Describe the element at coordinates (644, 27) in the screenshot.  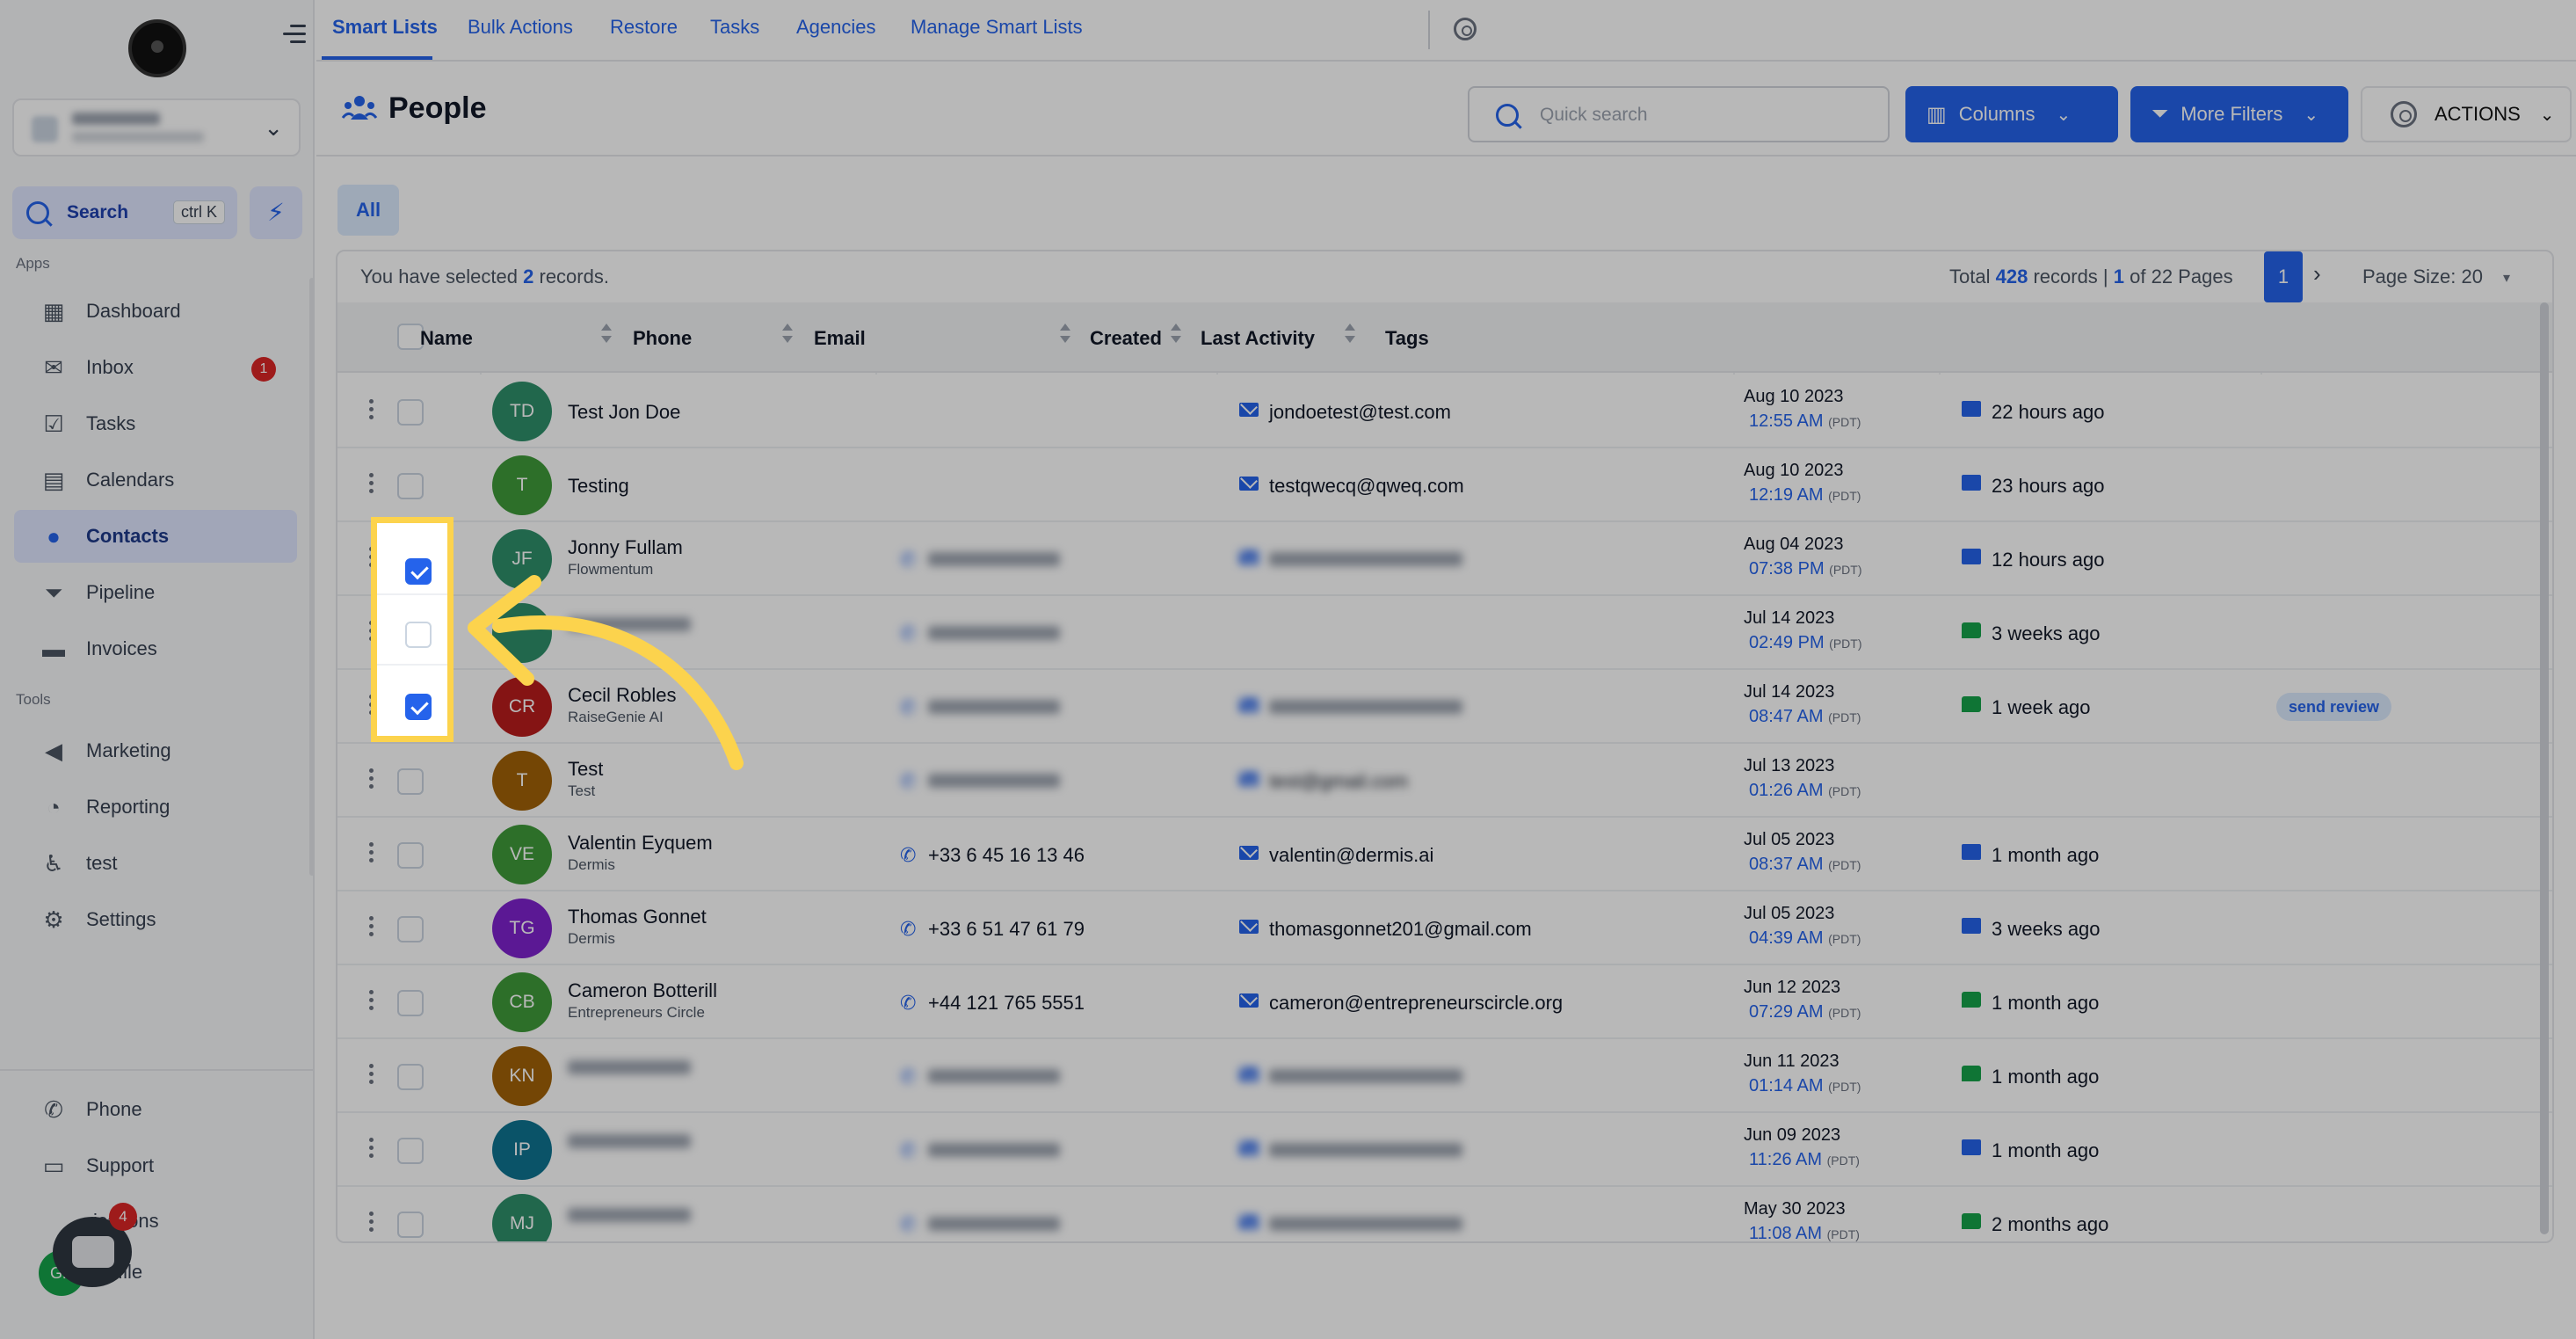
I see `tab-restore: Restore` at that location.